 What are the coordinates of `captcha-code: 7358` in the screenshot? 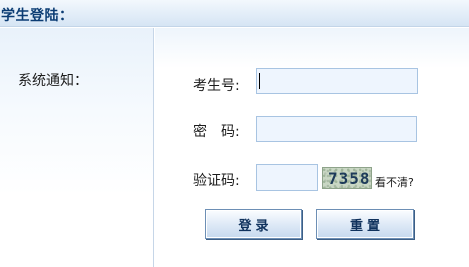 It's located at (349, 178).